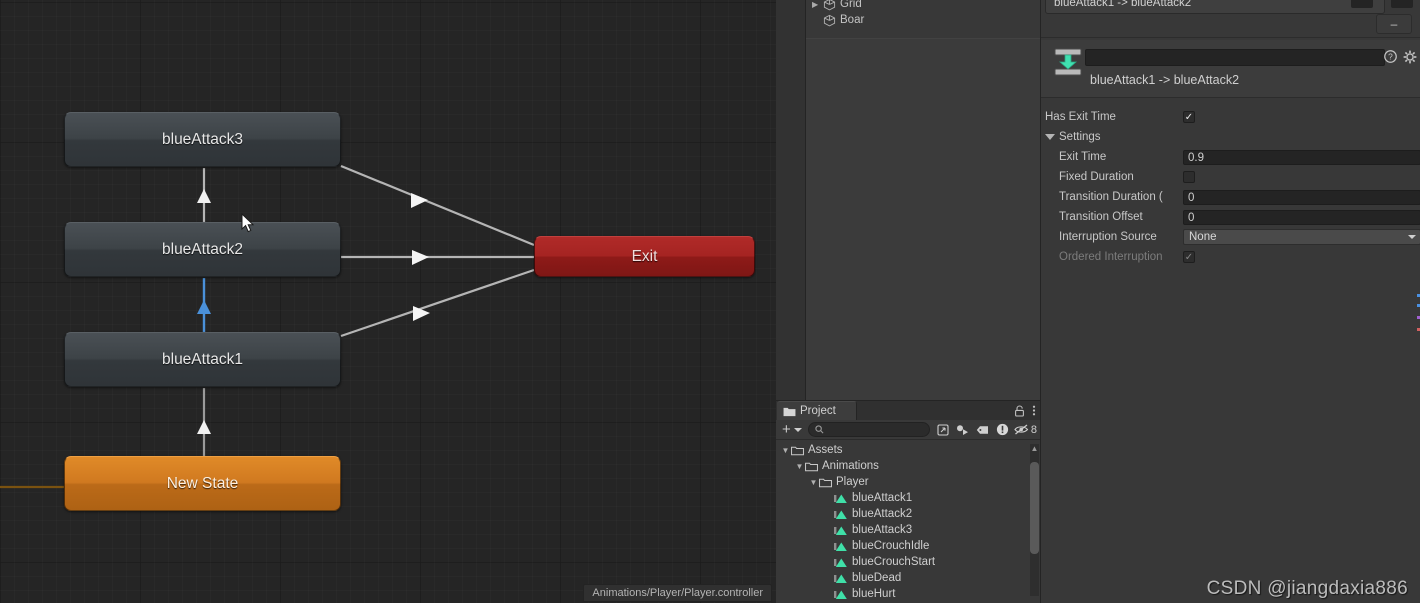  I want to click on node-label: blueAttack3, so click(202, 139).